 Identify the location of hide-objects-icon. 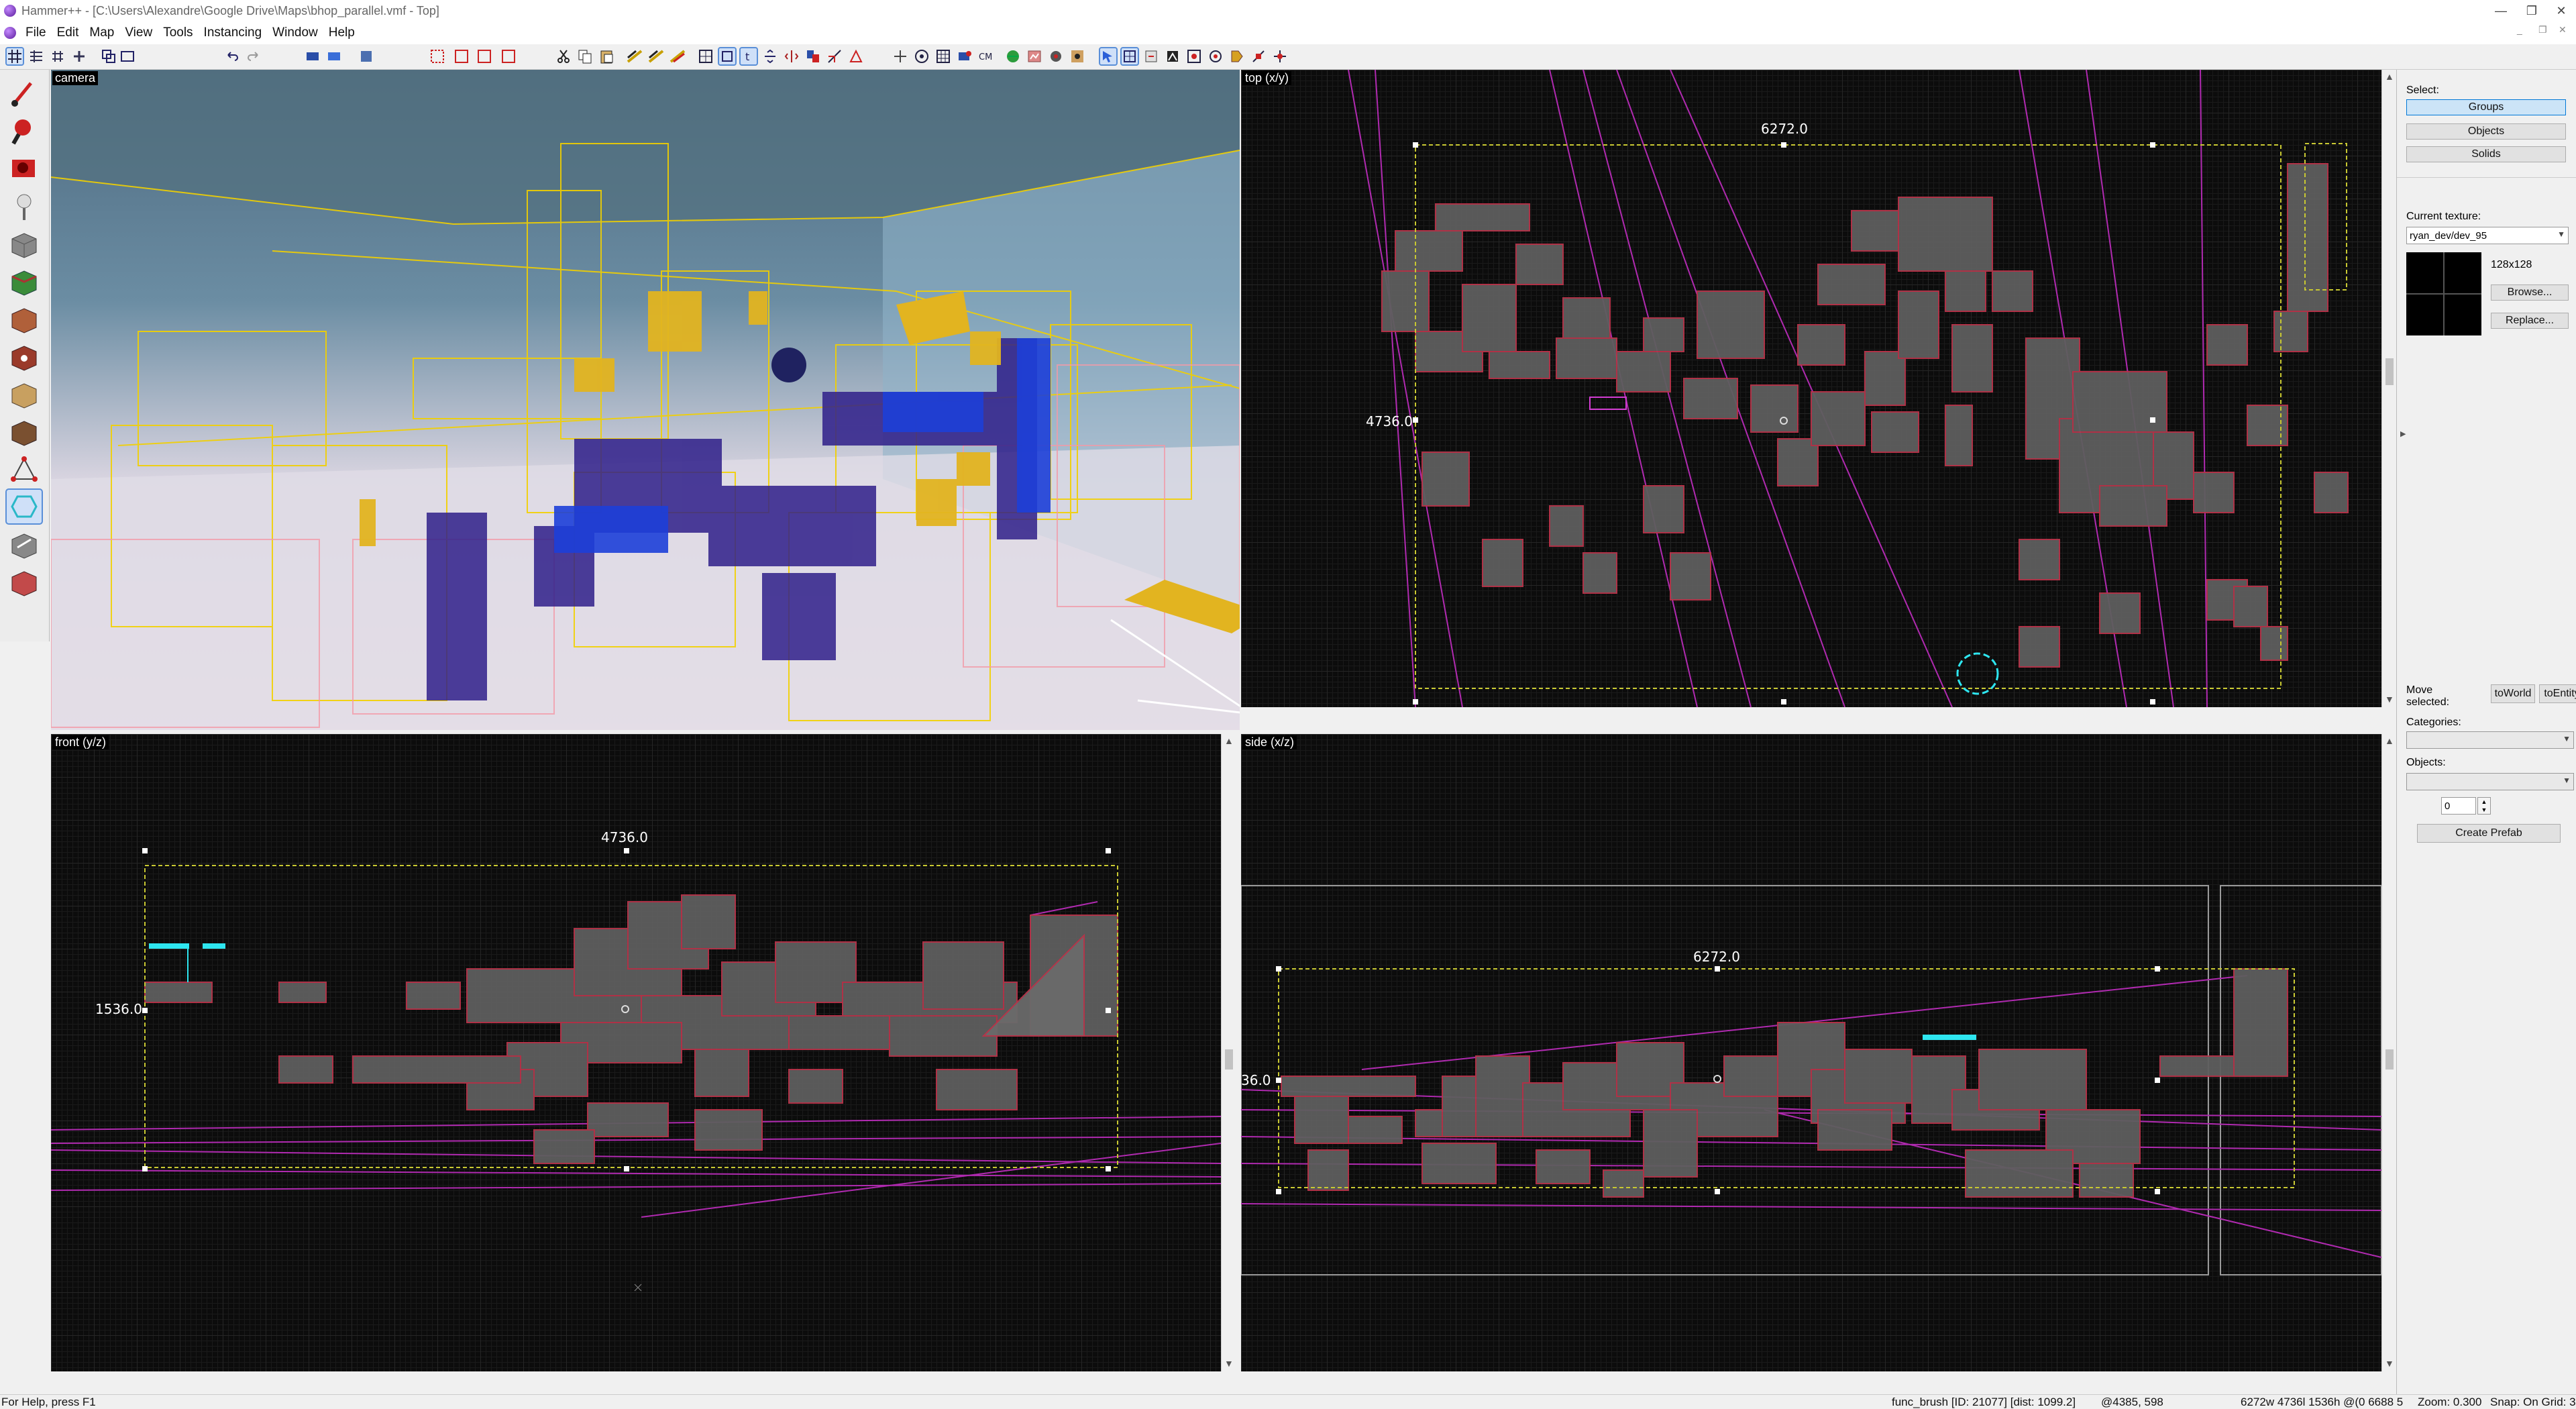
(313, 56).